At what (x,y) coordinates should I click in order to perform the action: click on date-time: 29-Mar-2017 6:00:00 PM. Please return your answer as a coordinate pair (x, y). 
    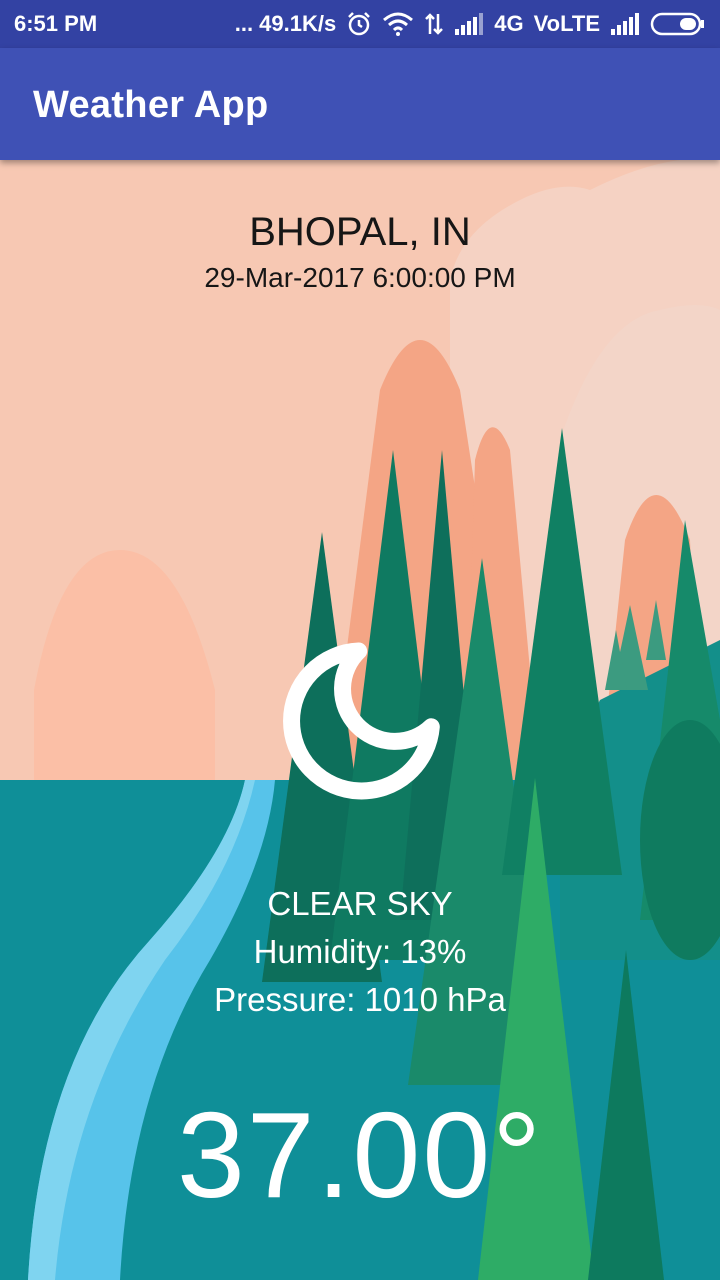
    Looking at the image, I should click on (360, 277).